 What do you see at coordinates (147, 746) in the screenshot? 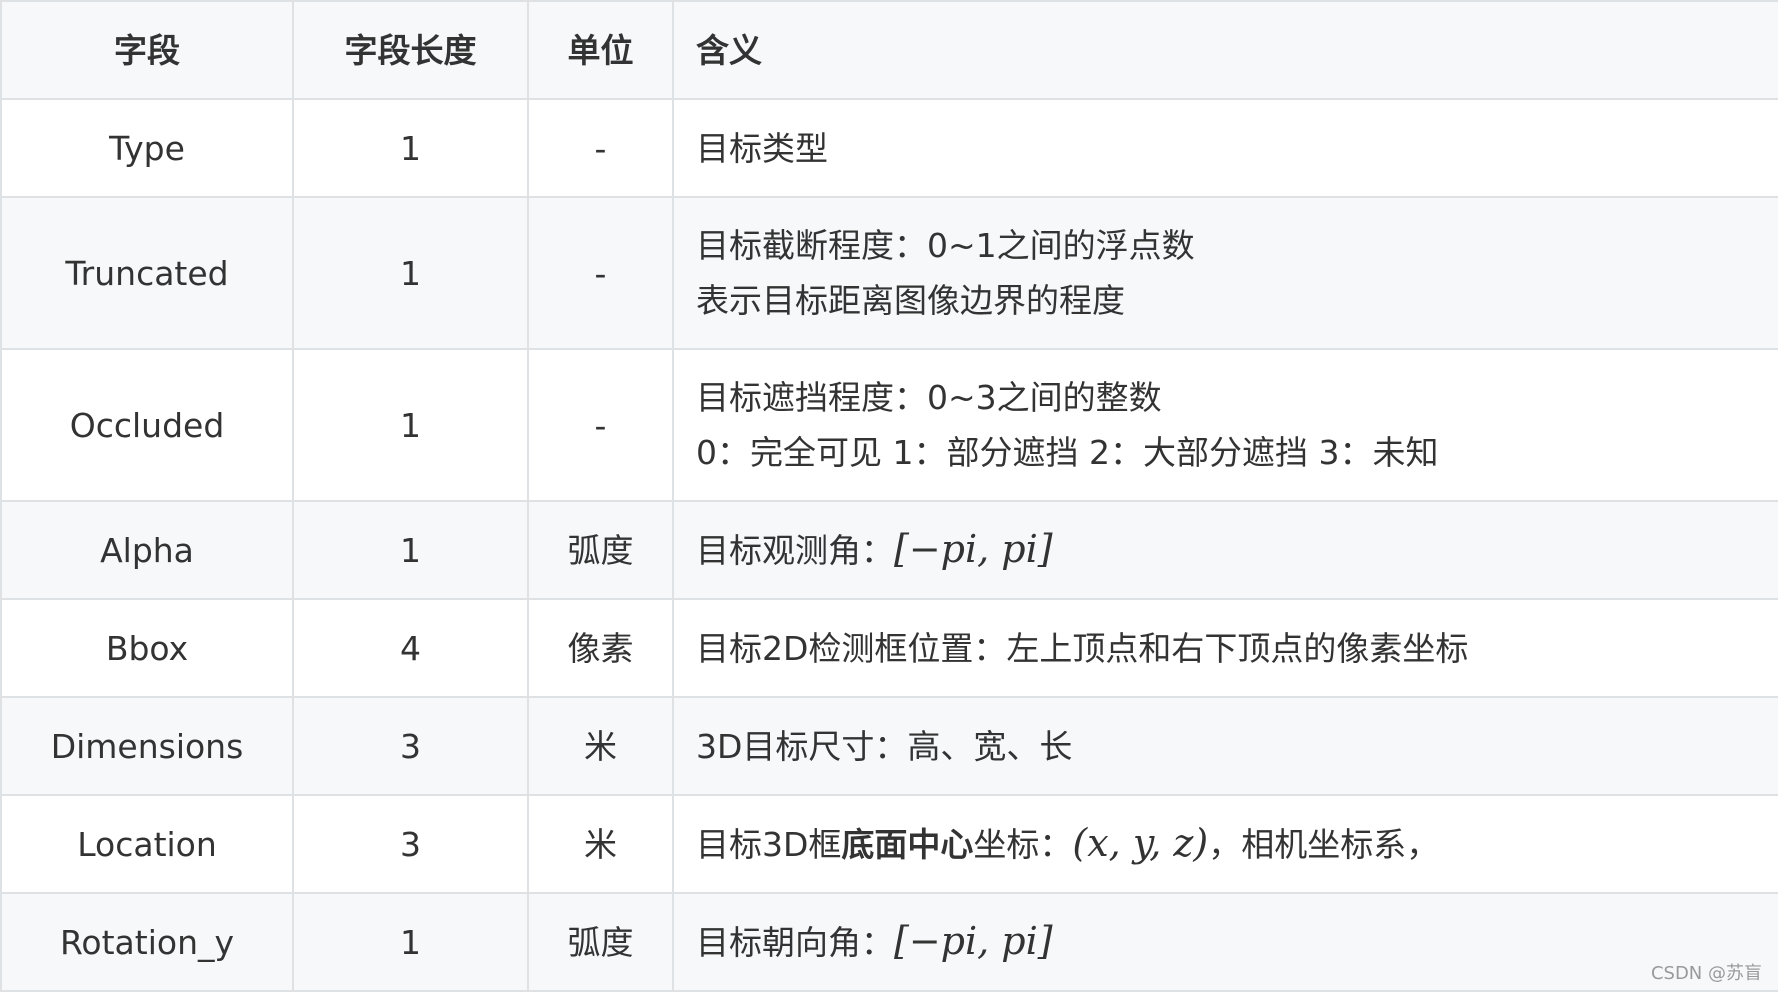
I see `cell-field: Dimensions` at bounding box center [147, 746].